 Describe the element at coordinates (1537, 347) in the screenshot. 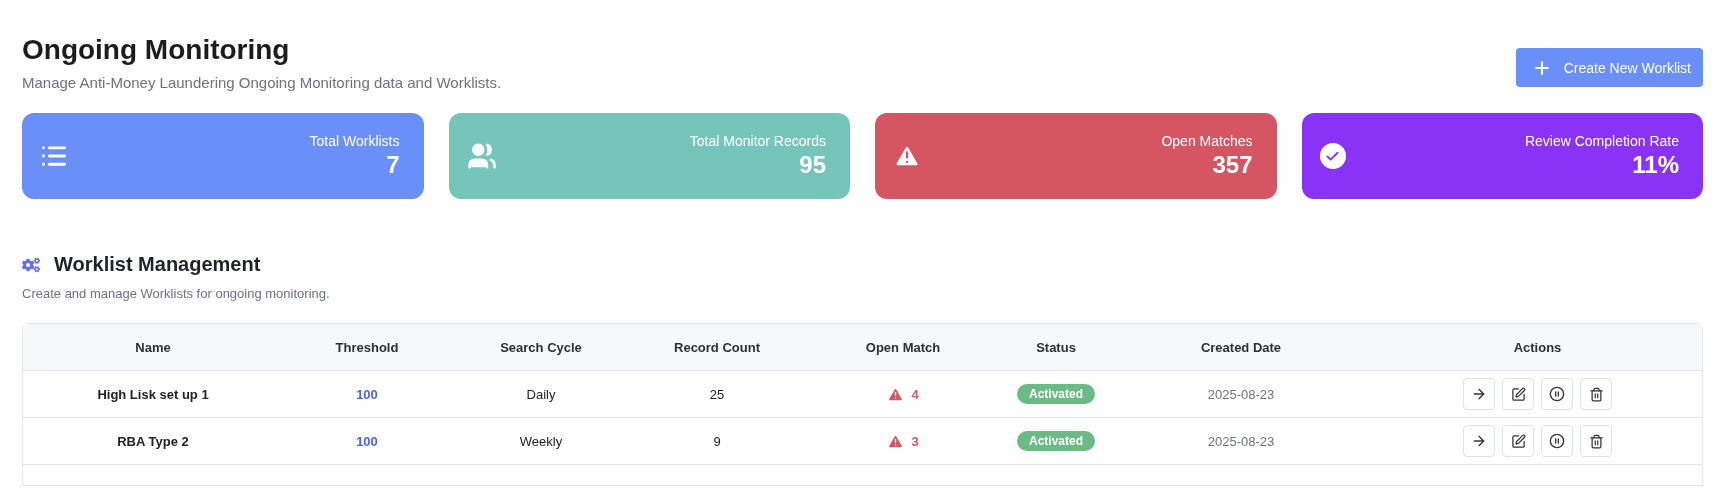

I see `column-header: Actions` at that location.